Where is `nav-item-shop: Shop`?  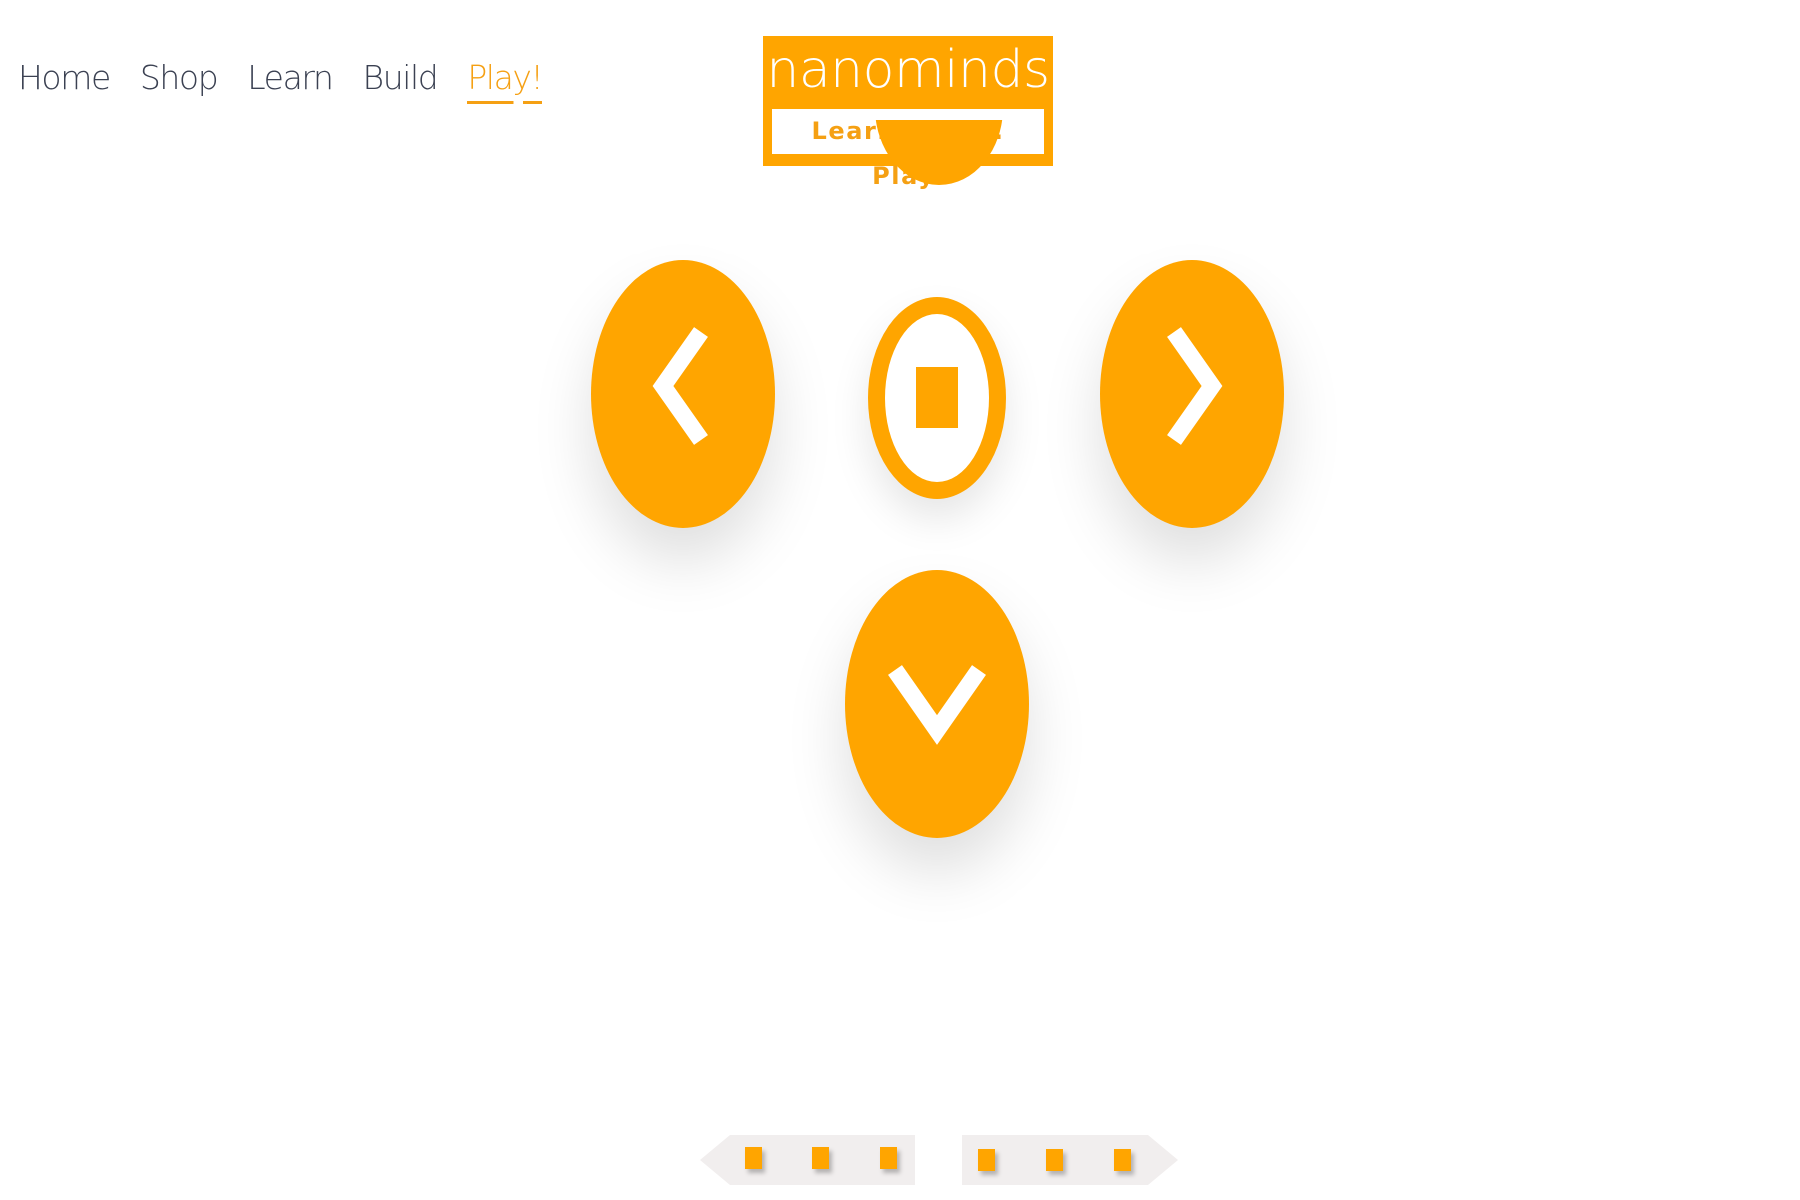 nav-item-shop: Shop is located at coordinates (179, 79).